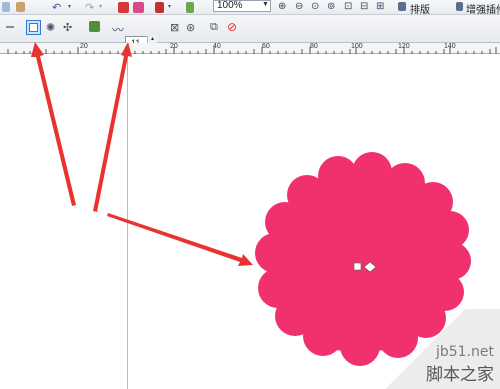 Image resolution: width=500 pixels, height=389 pixels. Describe the element at coordinates (10, 27) in the screenshot. I see `line-mode-icon` at that location.